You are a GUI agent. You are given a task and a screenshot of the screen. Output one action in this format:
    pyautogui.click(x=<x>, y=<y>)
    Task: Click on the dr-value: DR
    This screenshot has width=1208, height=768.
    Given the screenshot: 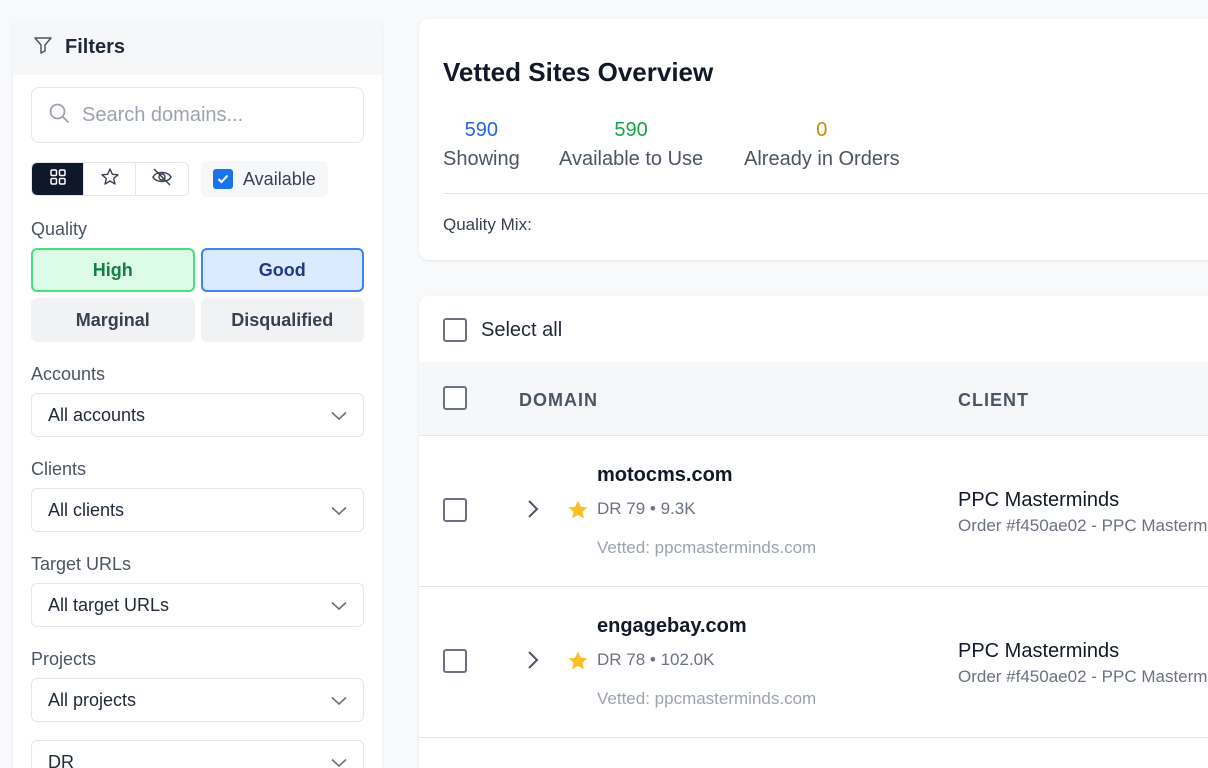 What is the action you would take?
    pyautogui.click(x=61, y=759)
    